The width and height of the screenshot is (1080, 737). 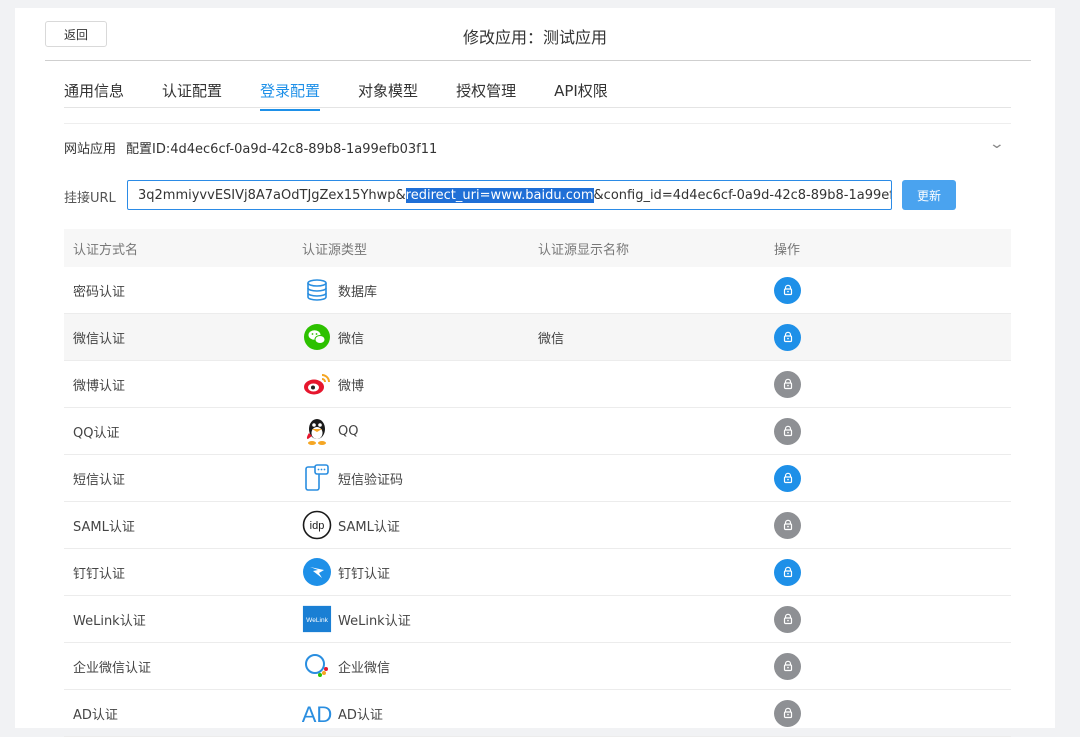 What do you see at coordinates (551, 339) in the screenshot?
I see `auth-source-display-name: 微信` at bounding box center [551, 339].